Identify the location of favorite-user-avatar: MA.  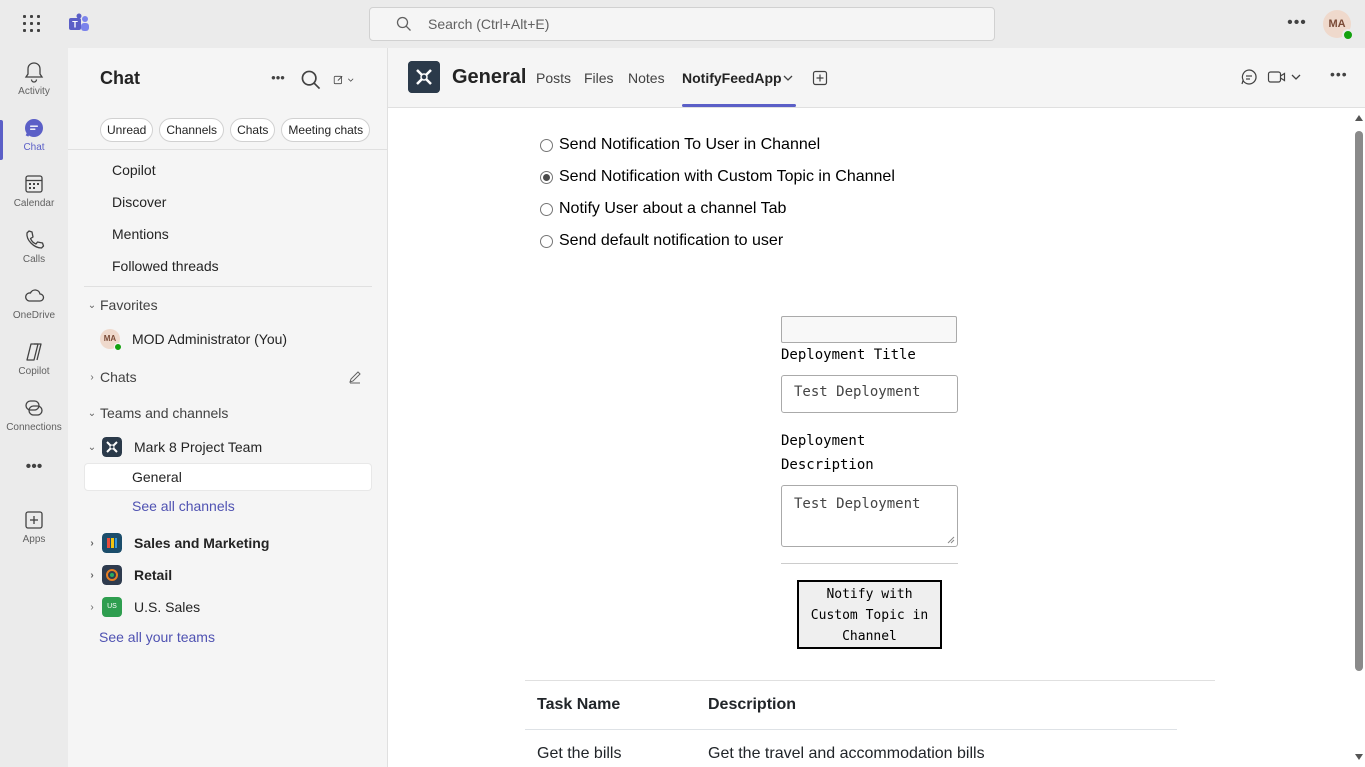
(111, 340).